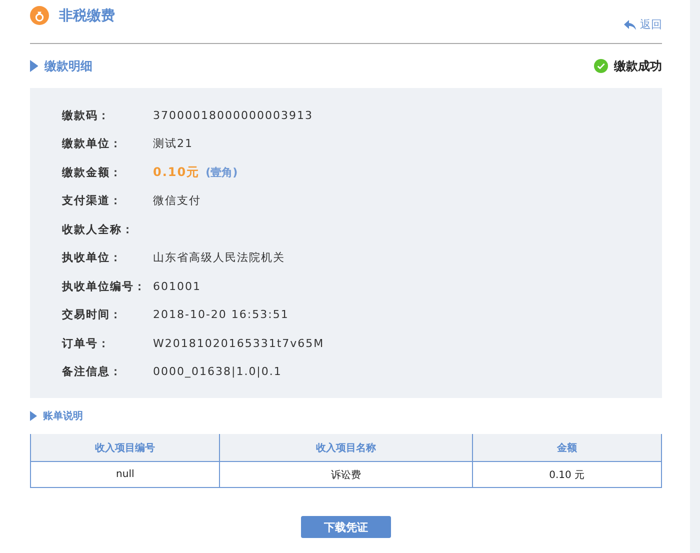 The width and height of the screenshot is (700, 553). Describe the element at coordinates (233, 115) in the screenshot. I see `field-value: 37000018000000003913` at that location.